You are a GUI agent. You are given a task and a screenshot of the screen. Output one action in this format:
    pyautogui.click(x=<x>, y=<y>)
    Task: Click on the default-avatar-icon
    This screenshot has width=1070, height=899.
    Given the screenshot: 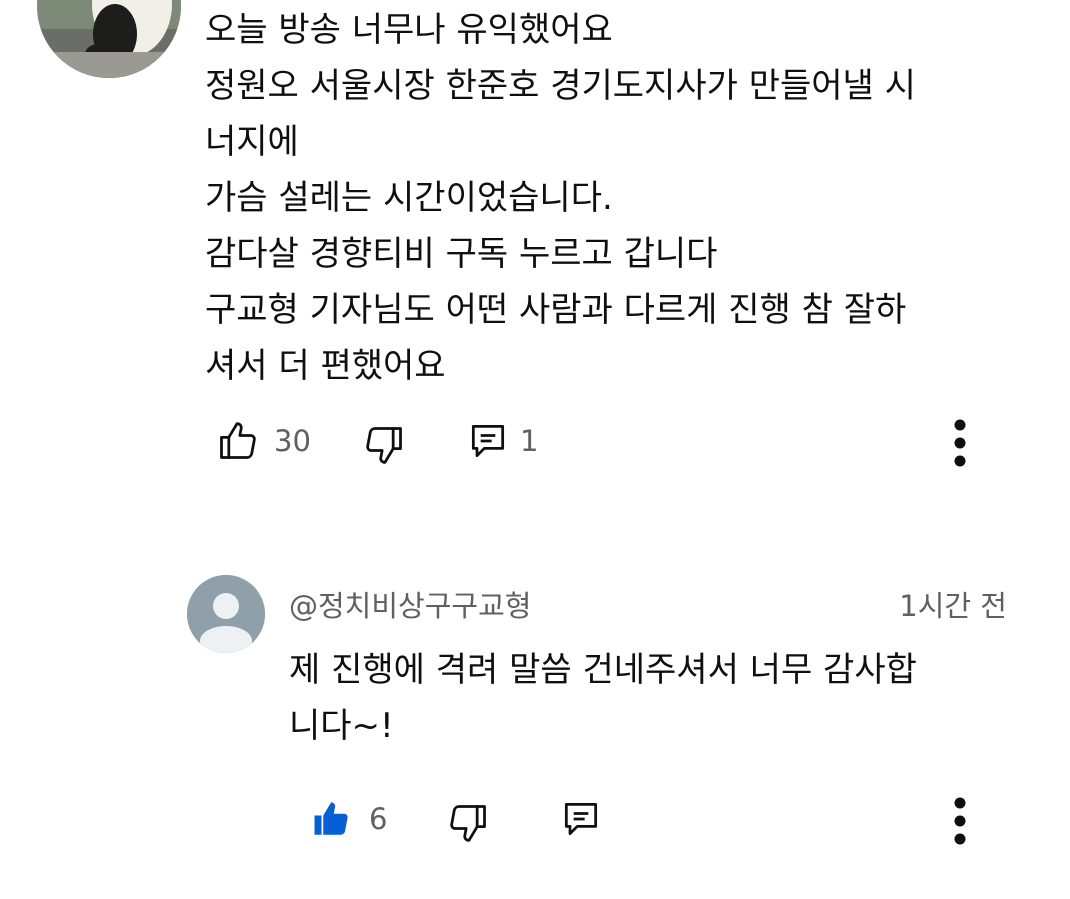 What is the action you would take?
    pyautogui.click(x=226, y=614)
    